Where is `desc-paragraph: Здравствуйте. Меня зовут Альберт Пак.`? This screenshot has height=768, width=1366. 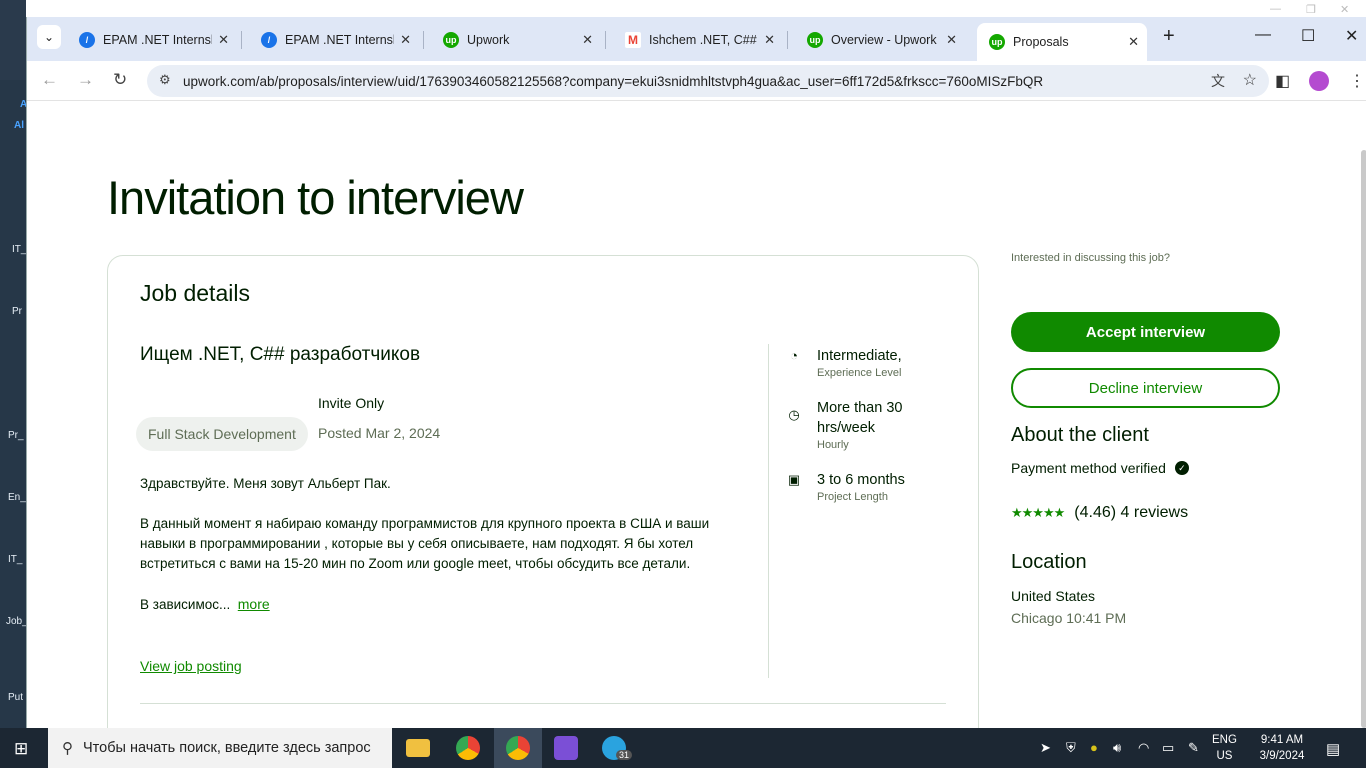 desc-paragraph: Здравствуйте. Меня зовут Альберт Пак. is located at coordinates (265, 483).